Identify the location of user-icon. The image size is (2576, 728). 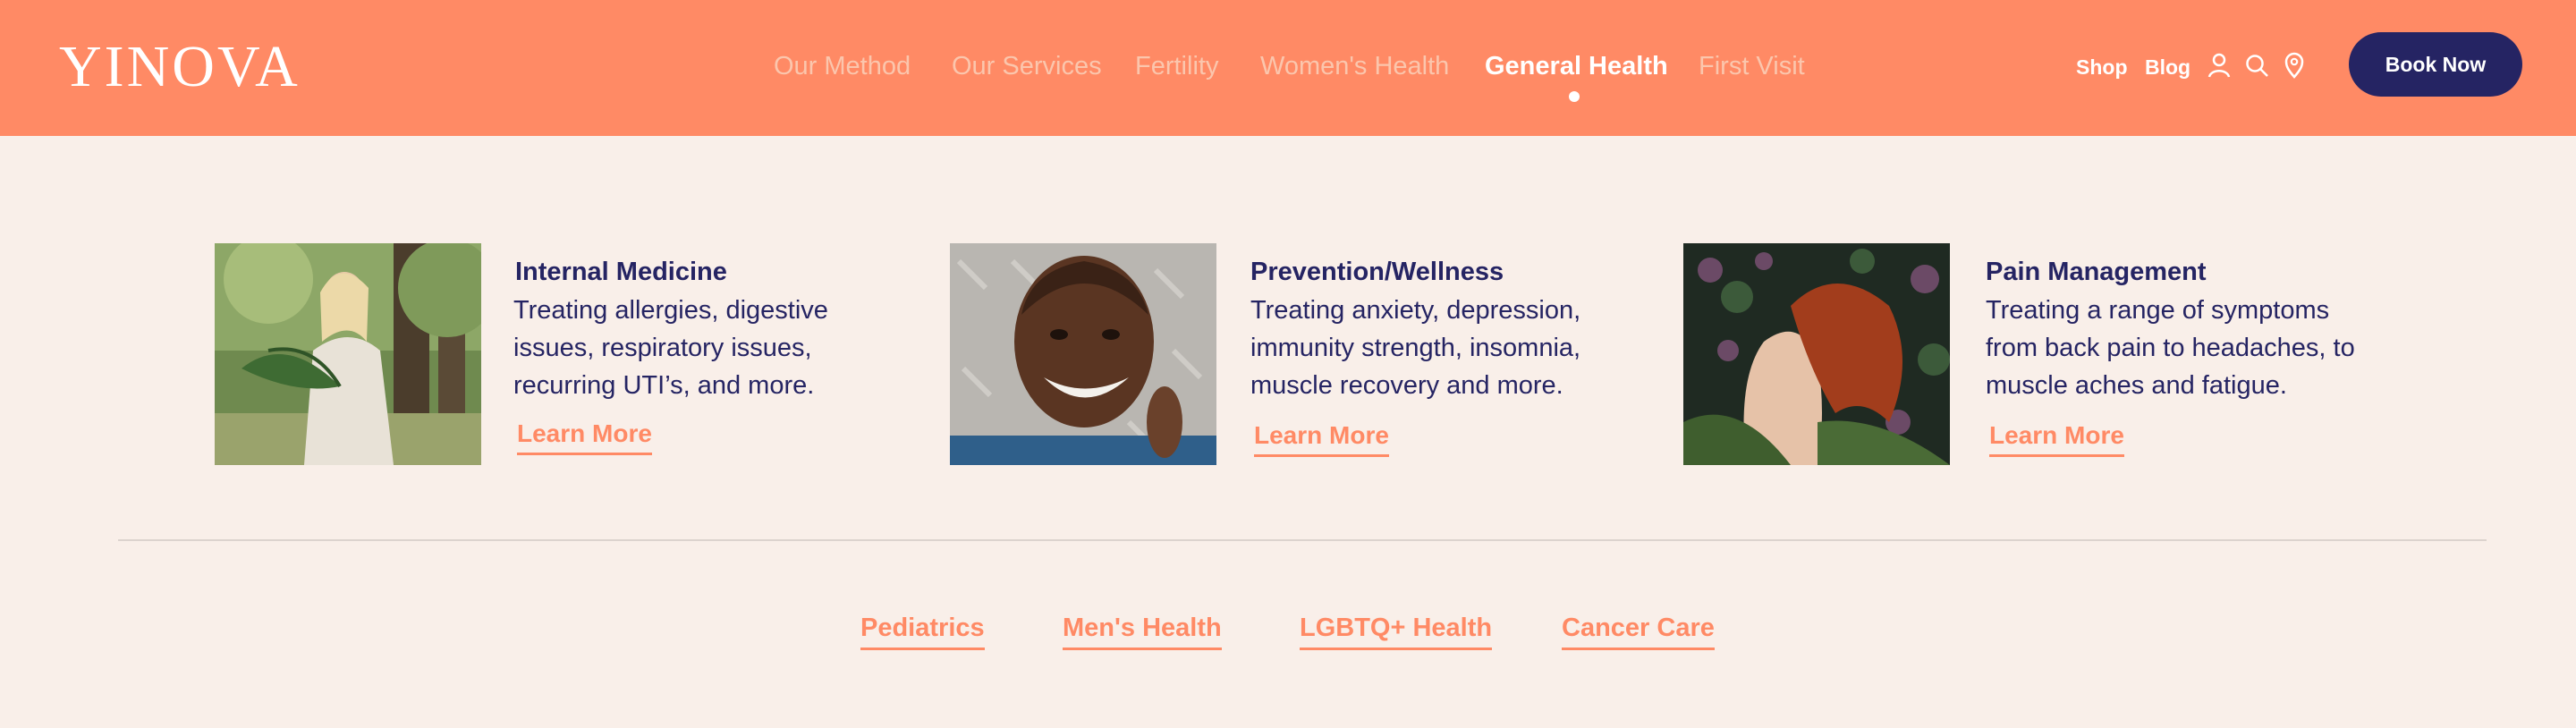
(2219, 65).